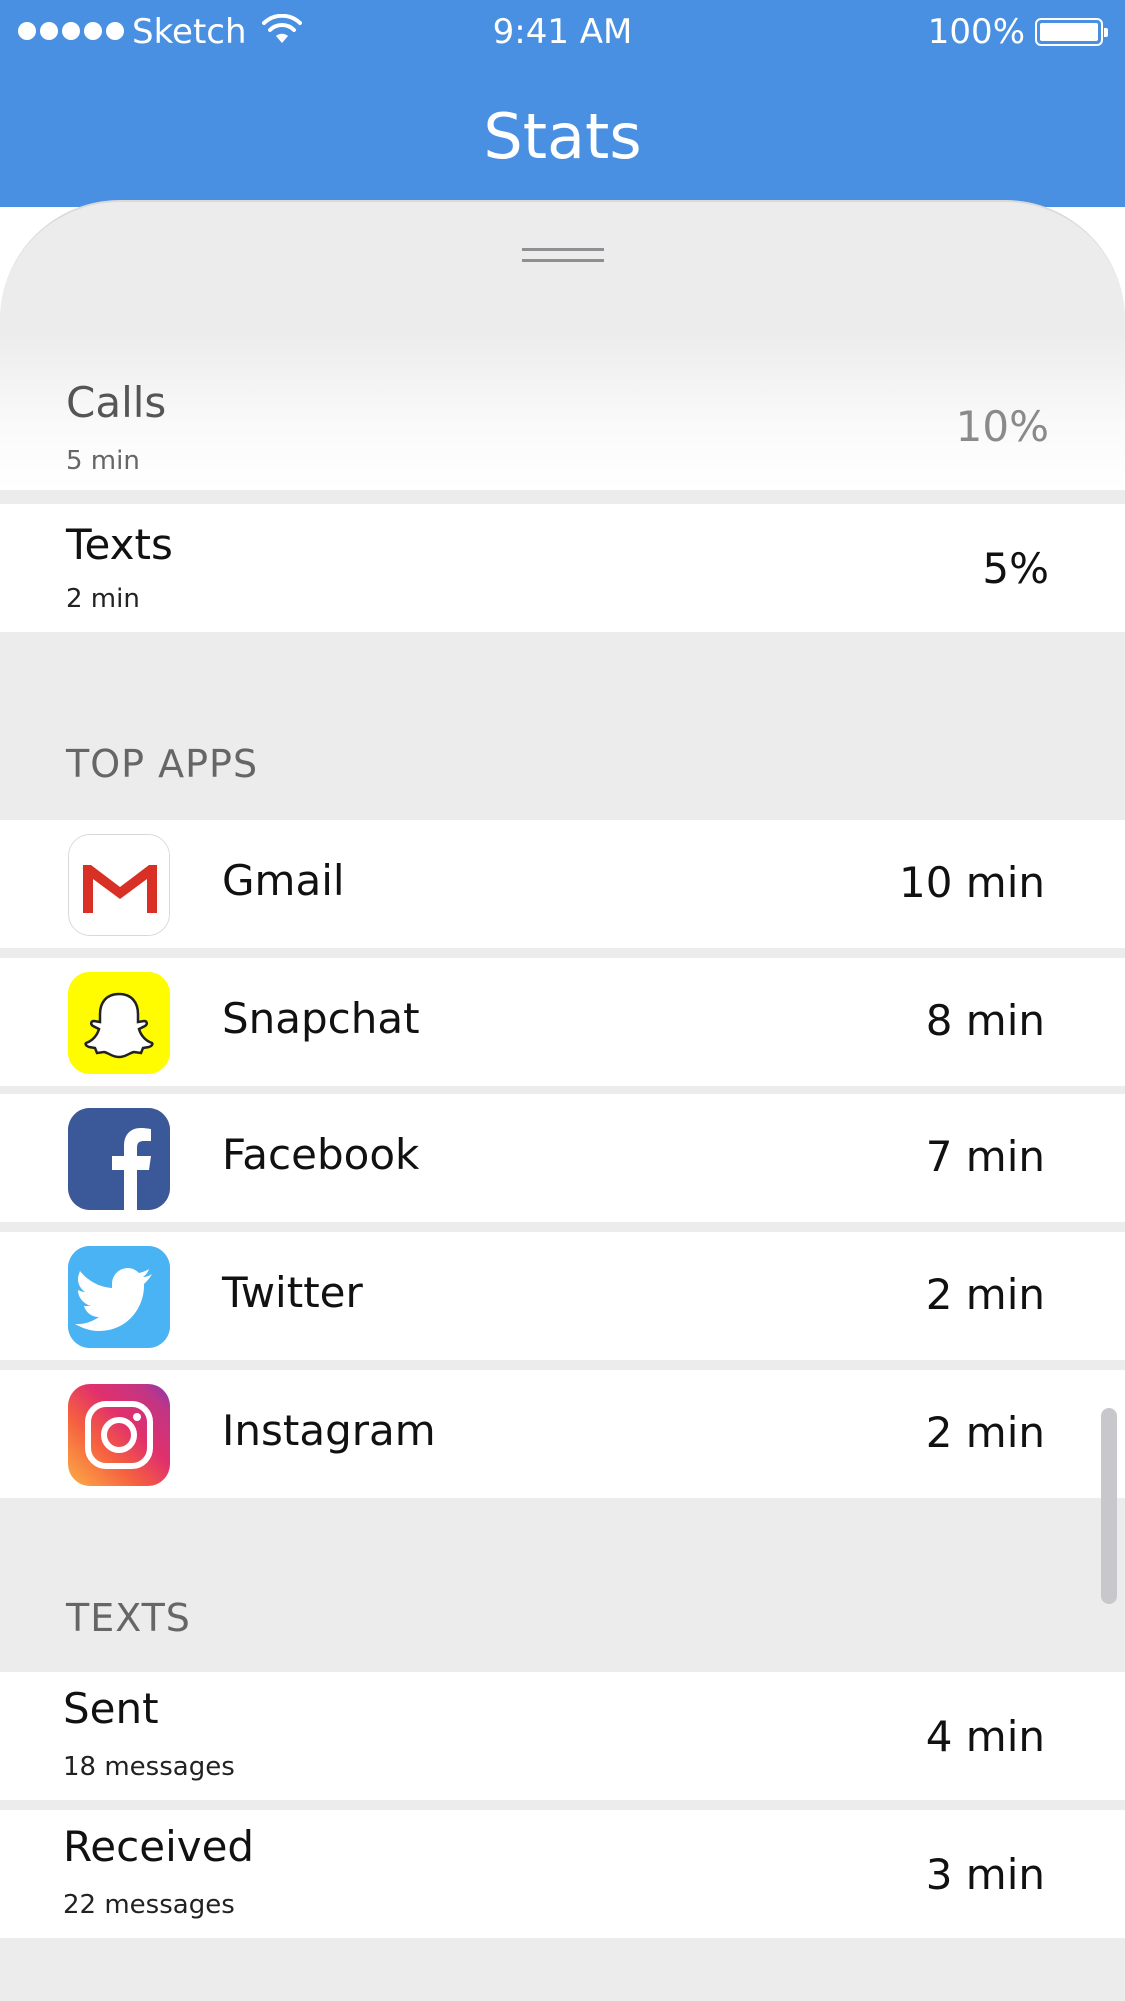  I want to click on app-row-gmail: Gmail 10 min, so click(562, 884).